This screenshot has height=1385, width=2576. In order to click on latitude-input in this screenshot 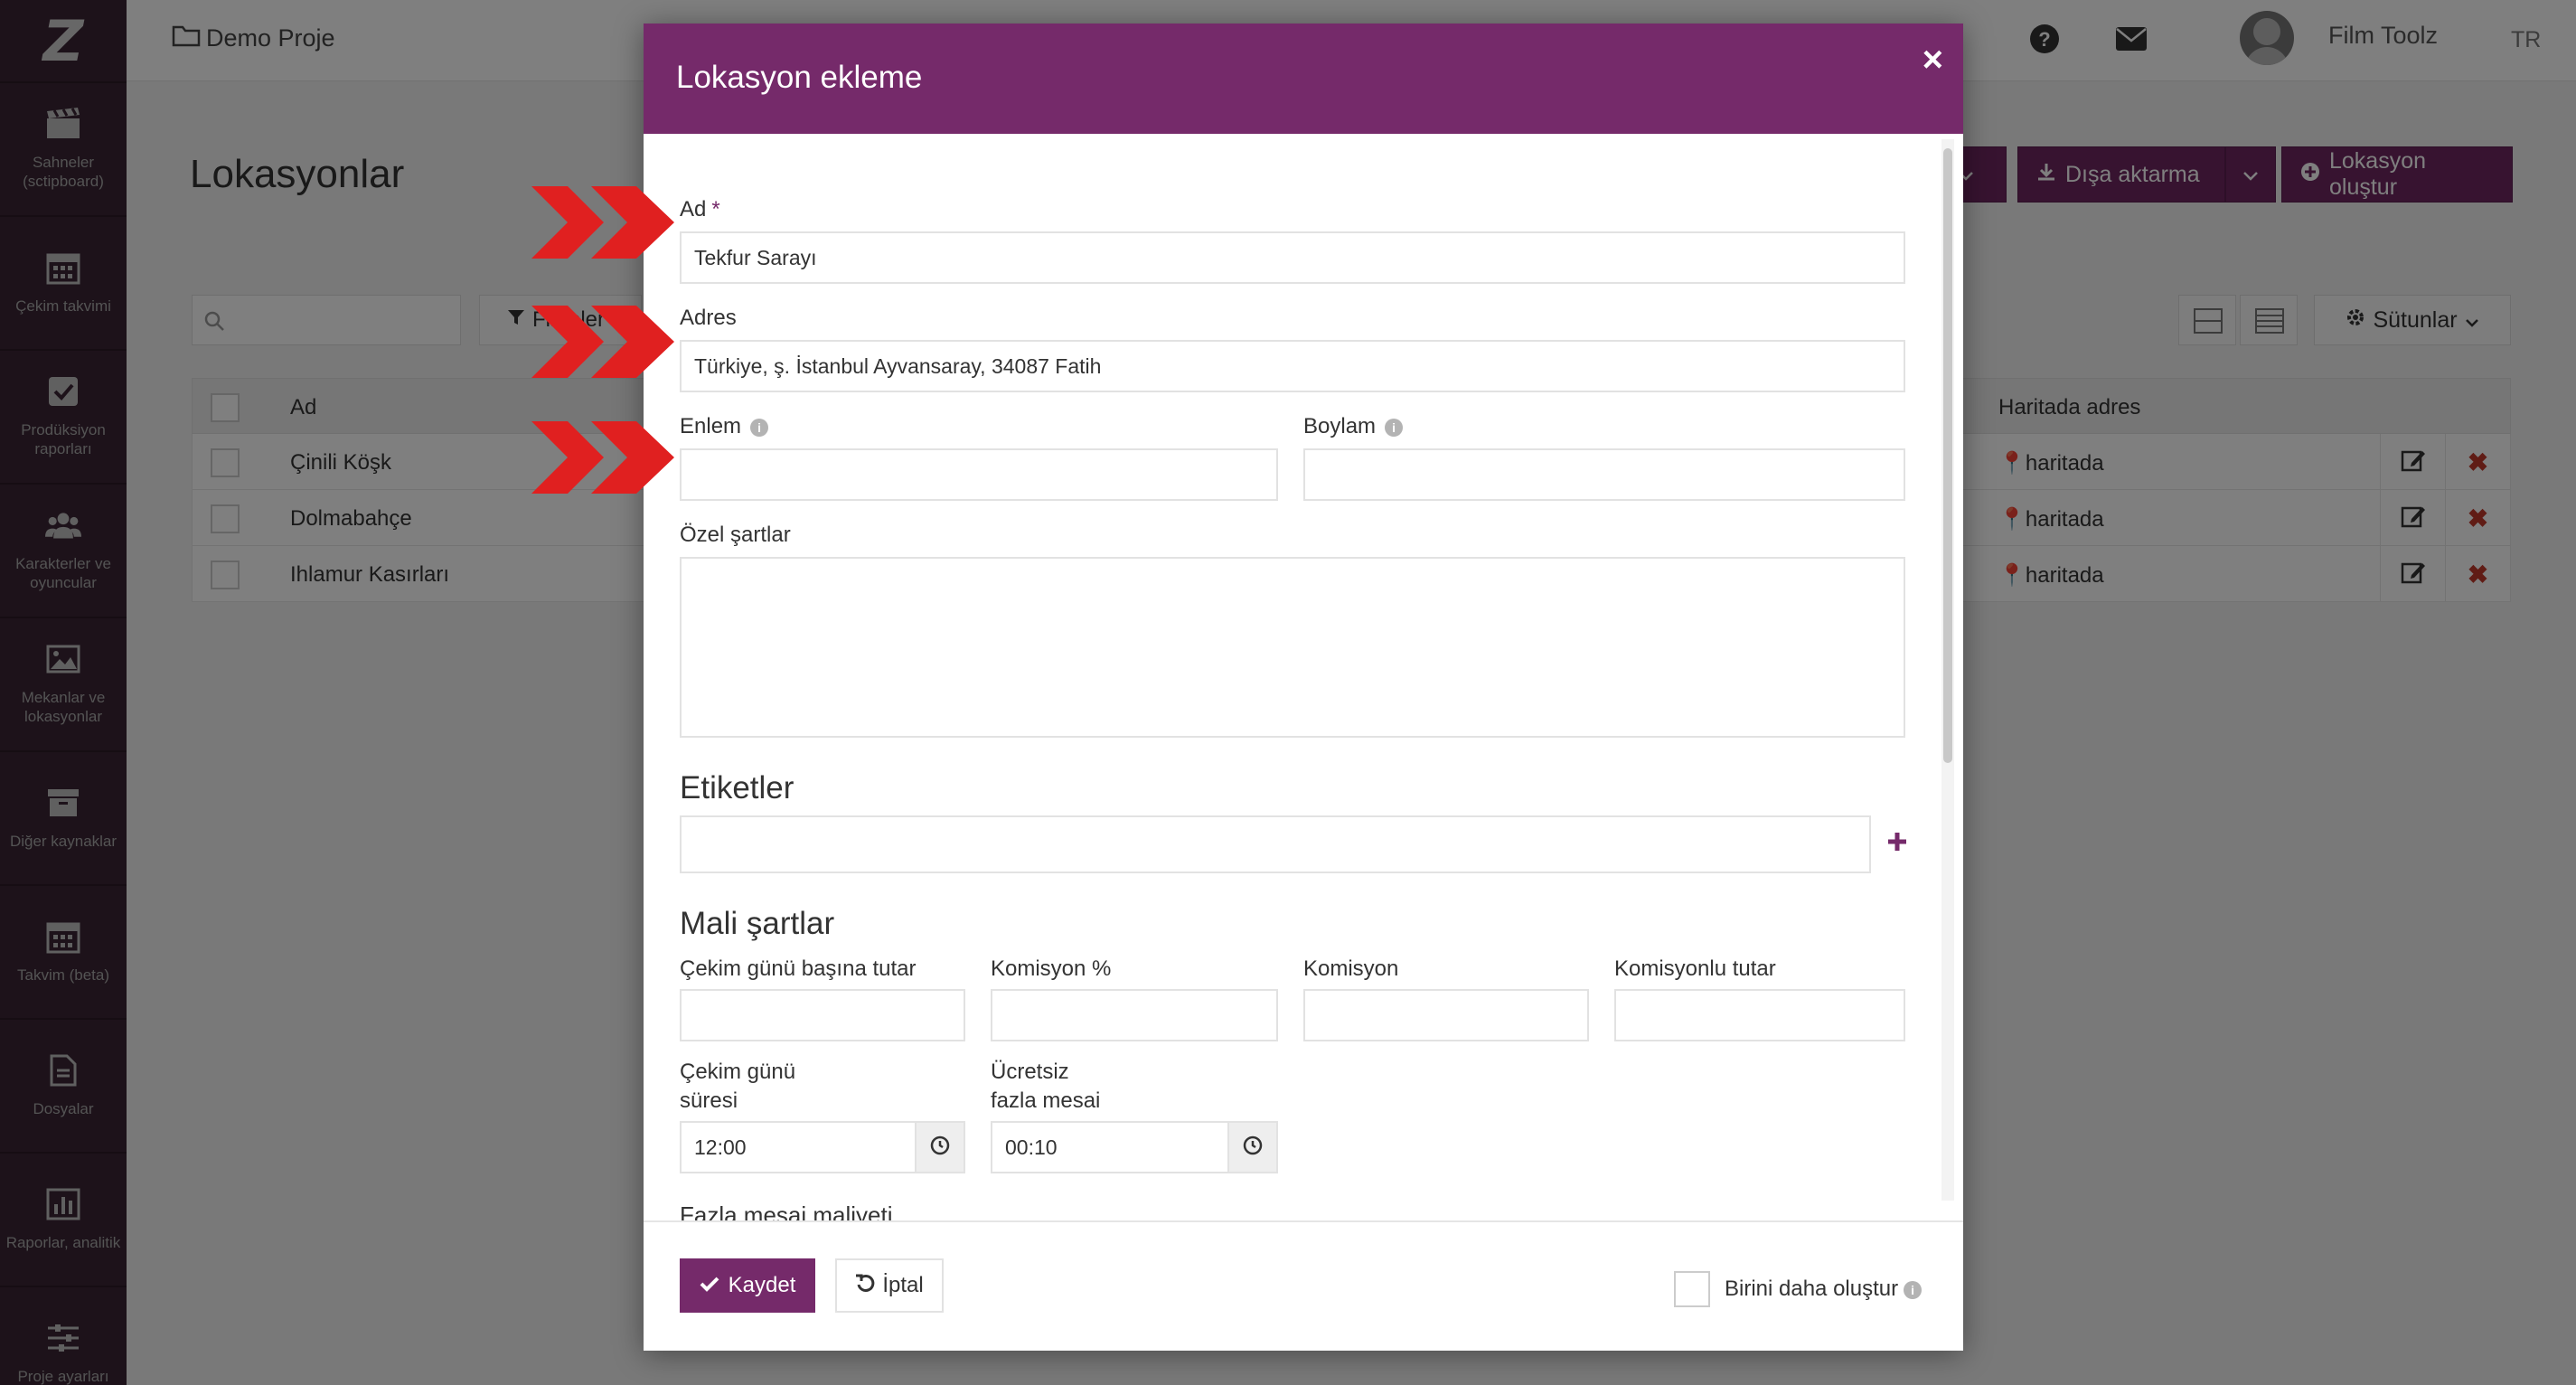, I will do `click(979, 474)`.